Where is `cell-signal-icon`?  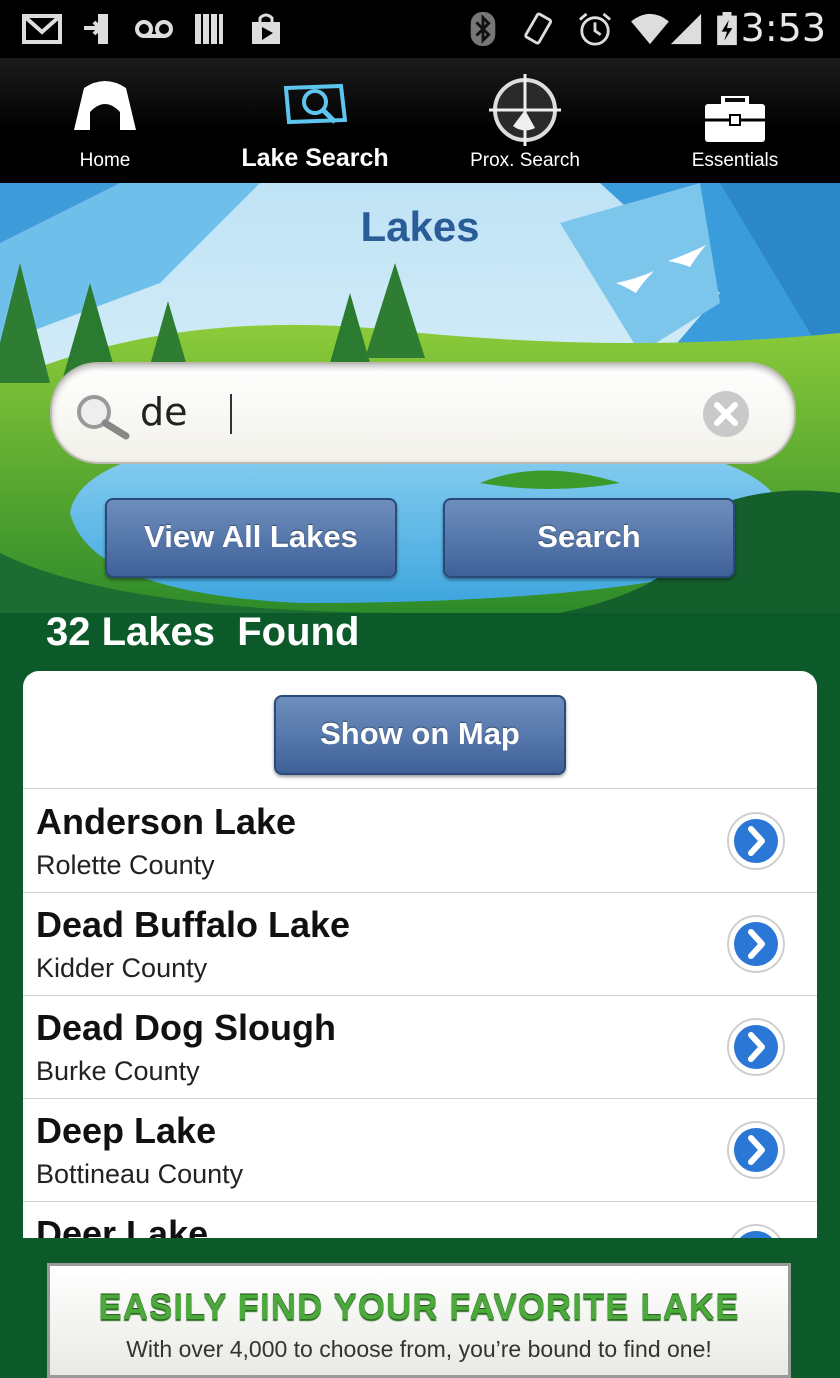 cell-signal-icon is located at coordinates (686, 29).